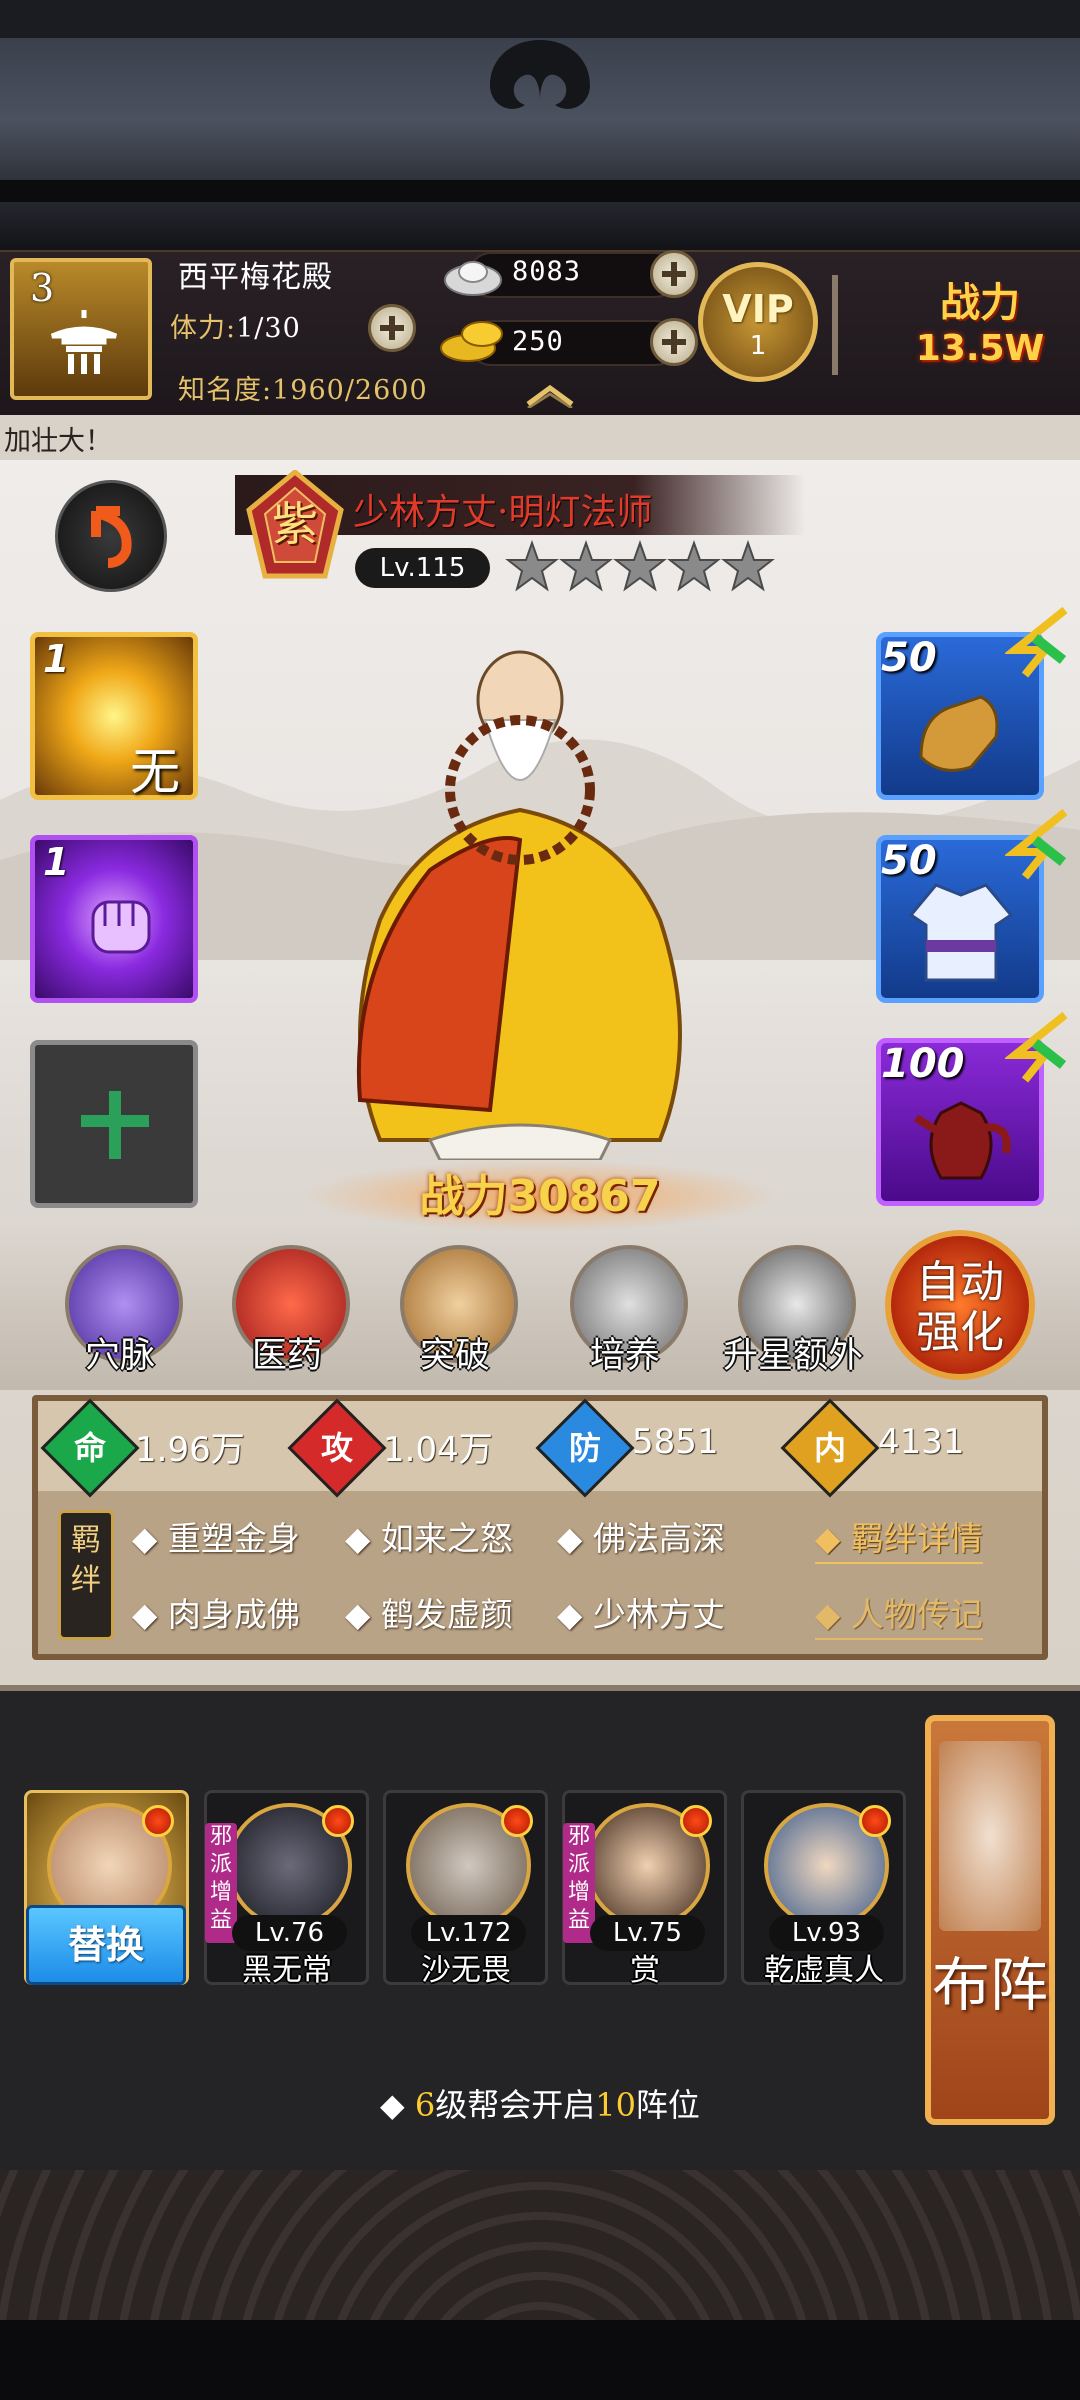 This screenshot has height=2400, width=1080. What do you see at coordinates (540, 2105) in the screenshot?
I see `unlock-hint: ◆ 6级帮会开启10阵位` at bounding box center [540, 2105].